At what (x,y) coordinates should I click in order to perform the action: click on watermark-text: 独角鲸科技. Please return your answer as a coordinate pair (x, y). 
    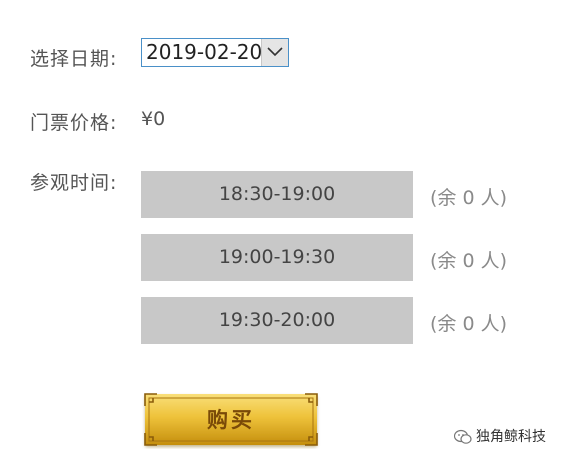
    Looking at the image, I should click on (511, 437).